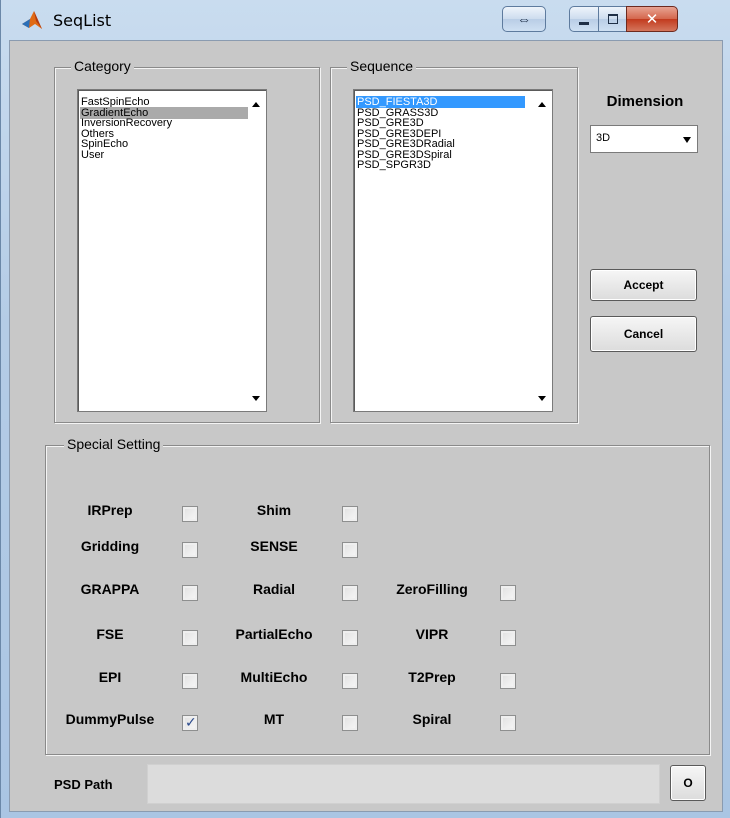 The height and width of the screenshot is (818, 730). What do you see at coordinates (350, 550) in the screenshot?
I see `checkbox-sense` at bounding box center [350, 550].